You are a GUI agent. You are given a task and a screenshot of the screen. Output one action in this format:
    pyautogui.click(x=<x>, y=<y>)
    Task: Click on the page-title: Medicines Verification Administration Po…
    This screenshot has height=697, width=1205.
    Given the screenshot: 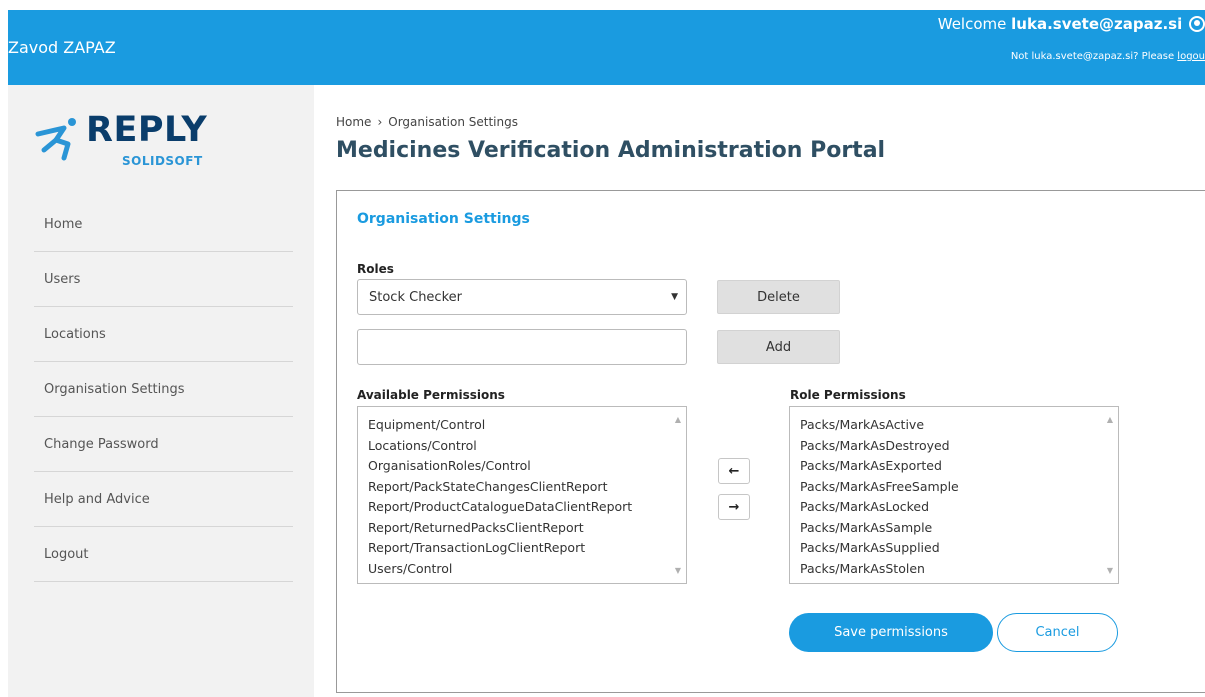 What is the action you would take?
    pyautogui.click(x=611, y=150)
    